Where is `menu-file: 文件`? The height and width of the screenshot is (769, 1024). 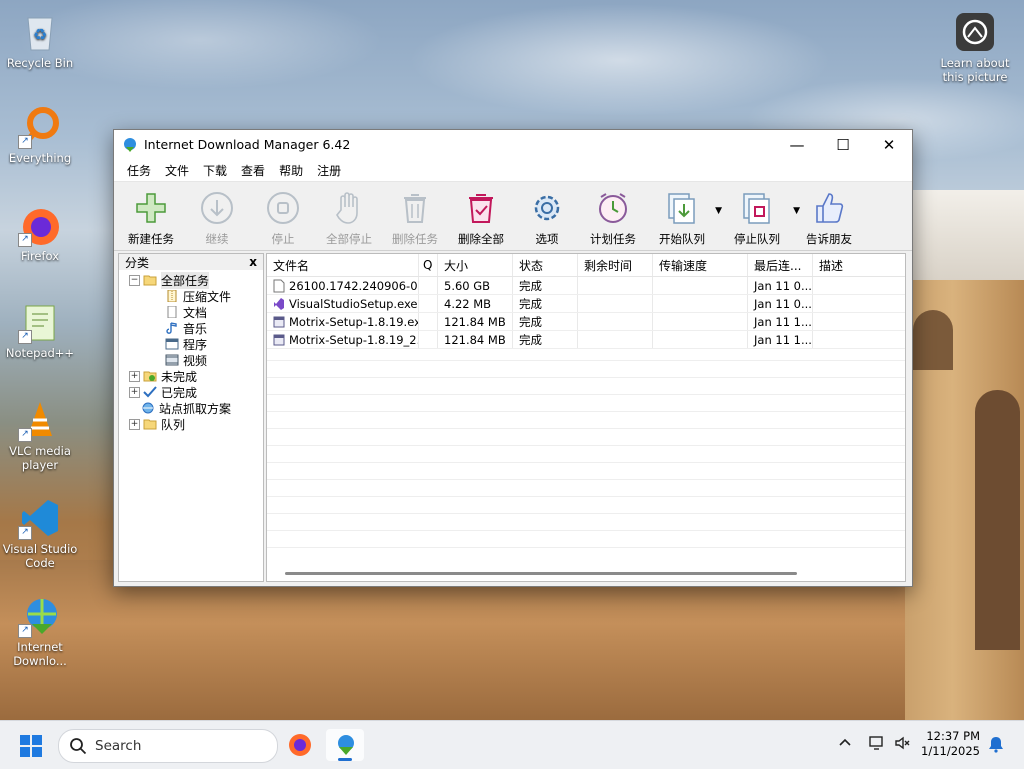
menu-file: 文件 is located at coordinates (177, 170).